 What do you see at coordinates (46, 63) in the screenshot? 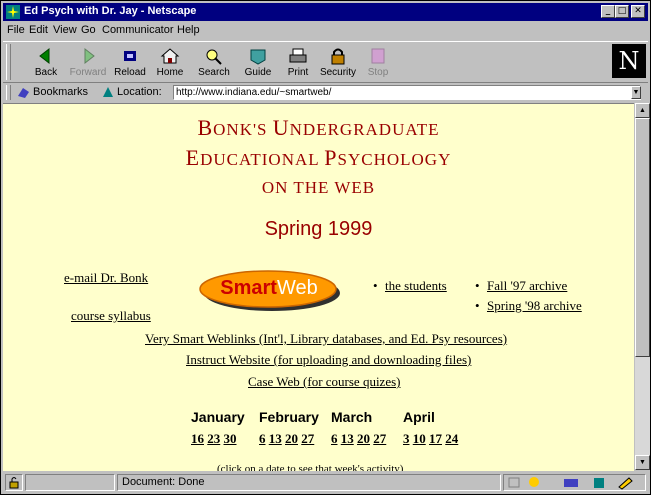
I see `back-button: Back` at bounding box center [46, 63].